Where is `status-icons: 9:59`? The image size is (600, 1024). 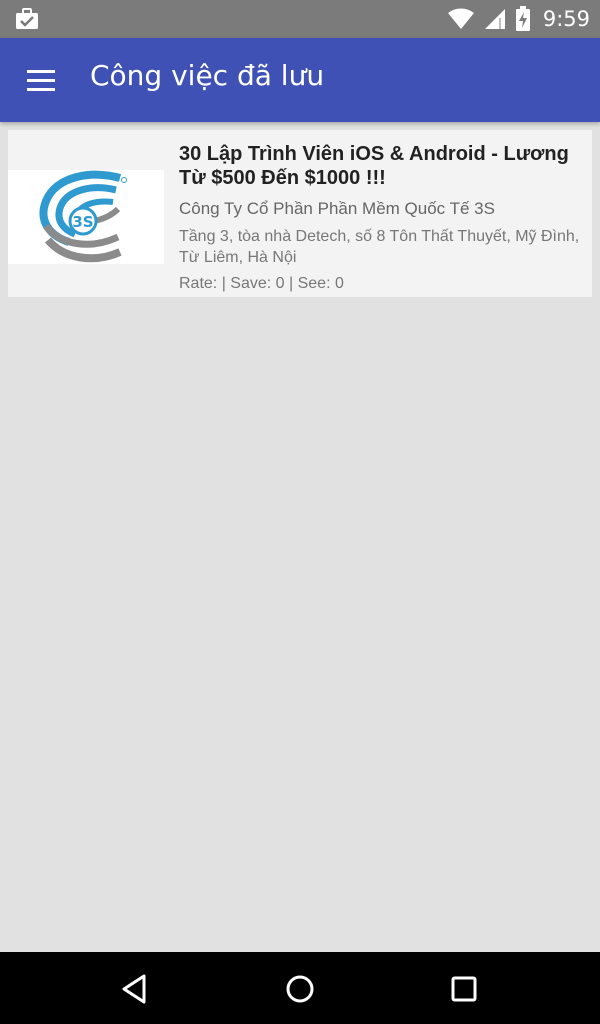
status-icons: 9:59 is located at coordinates (518, 19).